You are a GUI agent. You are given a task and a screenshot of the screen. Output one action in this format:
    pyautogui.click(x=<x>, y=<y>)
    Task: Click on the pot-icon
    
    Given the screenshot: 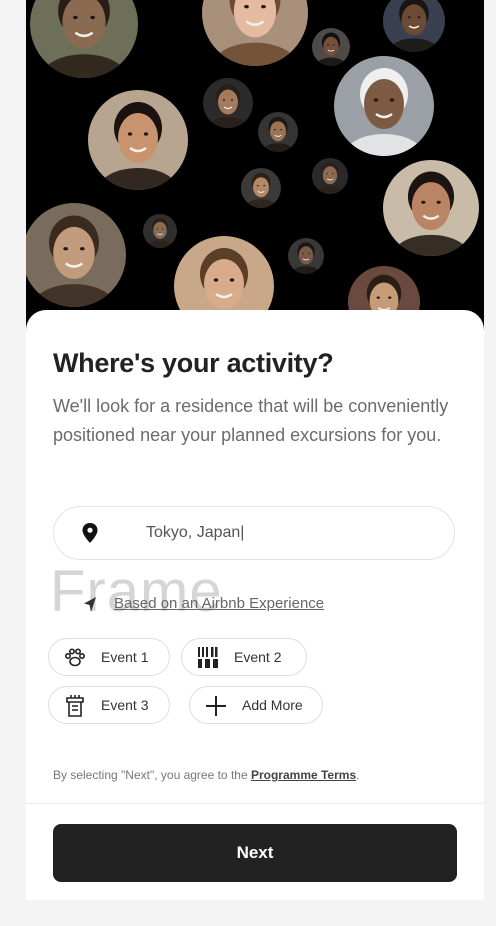 What is the action you would take?
    pyautogui.click(x=208, y=657)
    